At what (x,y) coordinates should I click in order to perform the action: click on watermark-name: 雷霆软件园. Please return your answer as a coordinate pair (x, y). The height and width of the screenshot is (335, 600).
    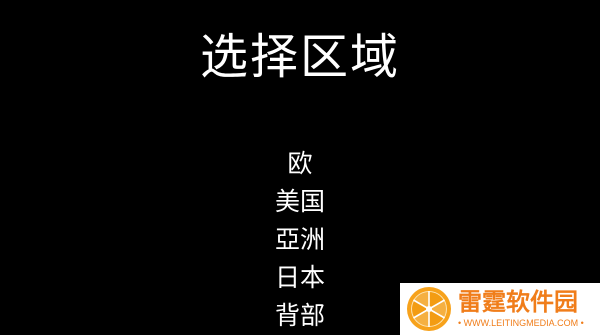
    Looking at the image, I should click on (518, 302).